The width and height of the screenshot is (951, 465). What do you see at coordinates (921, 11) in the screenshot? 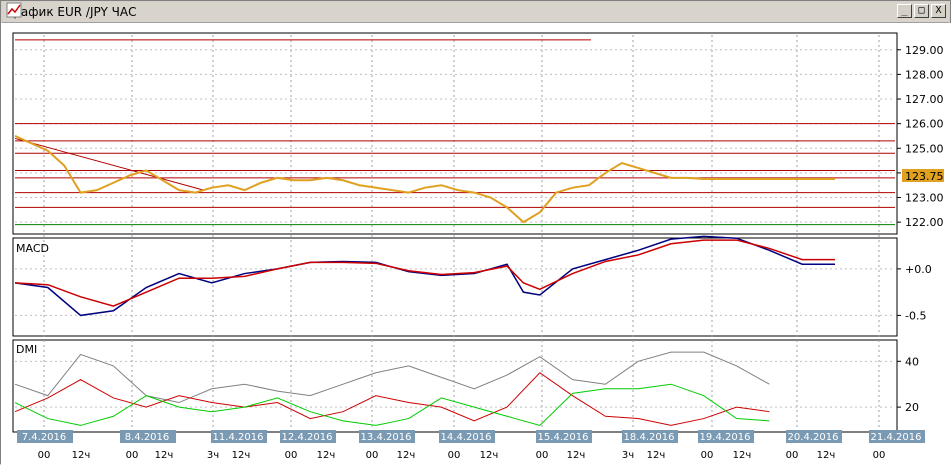
I see `maximize-button: □` at bounding box center [921, 11].